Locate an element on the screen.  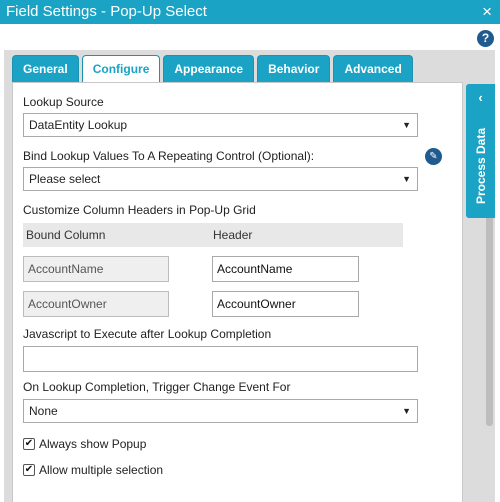
bound-column-cell: AccountOwner is located at coordinates (96, 304).